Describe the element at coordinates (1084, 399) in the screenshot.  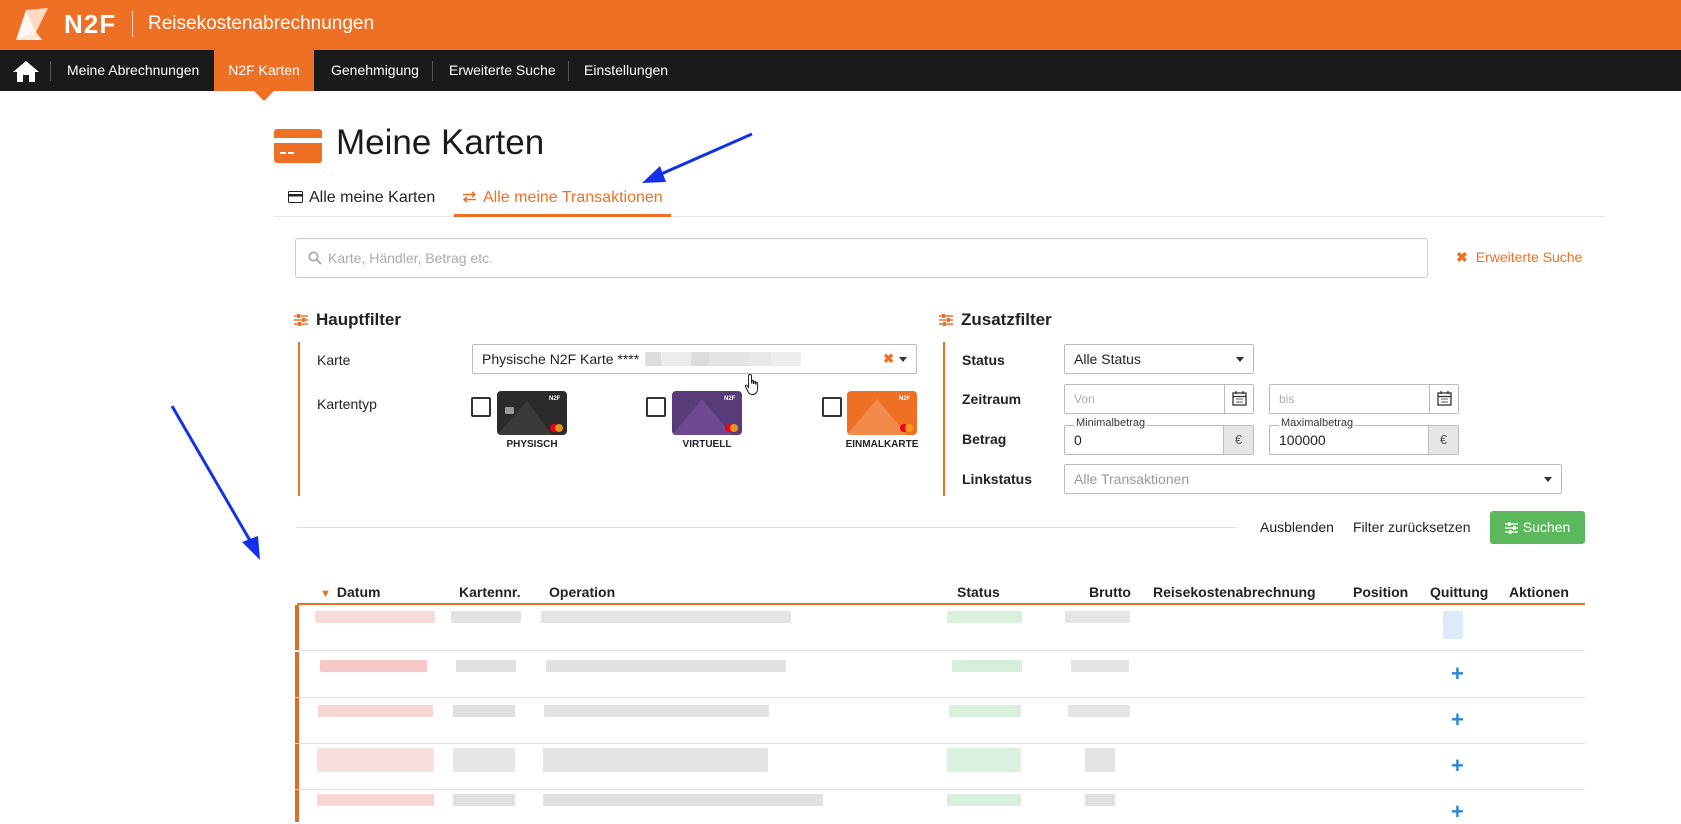
I see `date-from-placeholder: Von` at that location.